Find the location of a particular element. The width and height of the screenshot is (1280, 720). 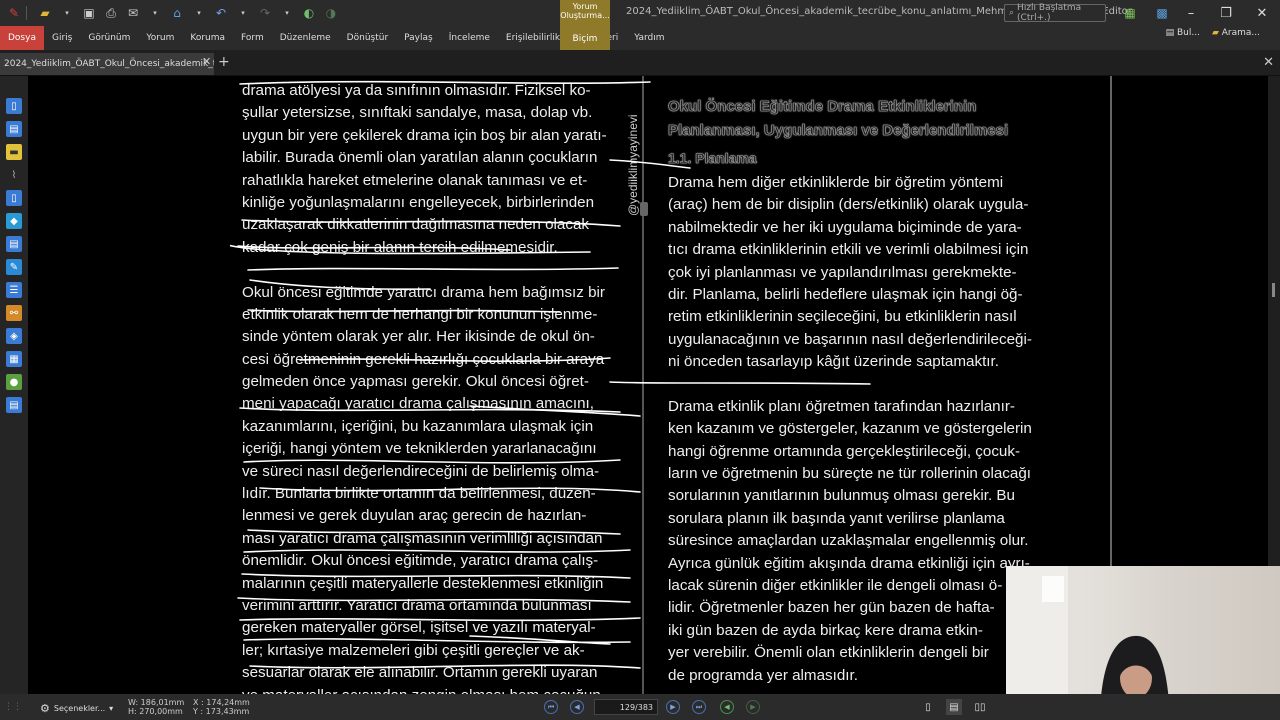

link-icon: ⚯ is located at coordinates (14, 313).